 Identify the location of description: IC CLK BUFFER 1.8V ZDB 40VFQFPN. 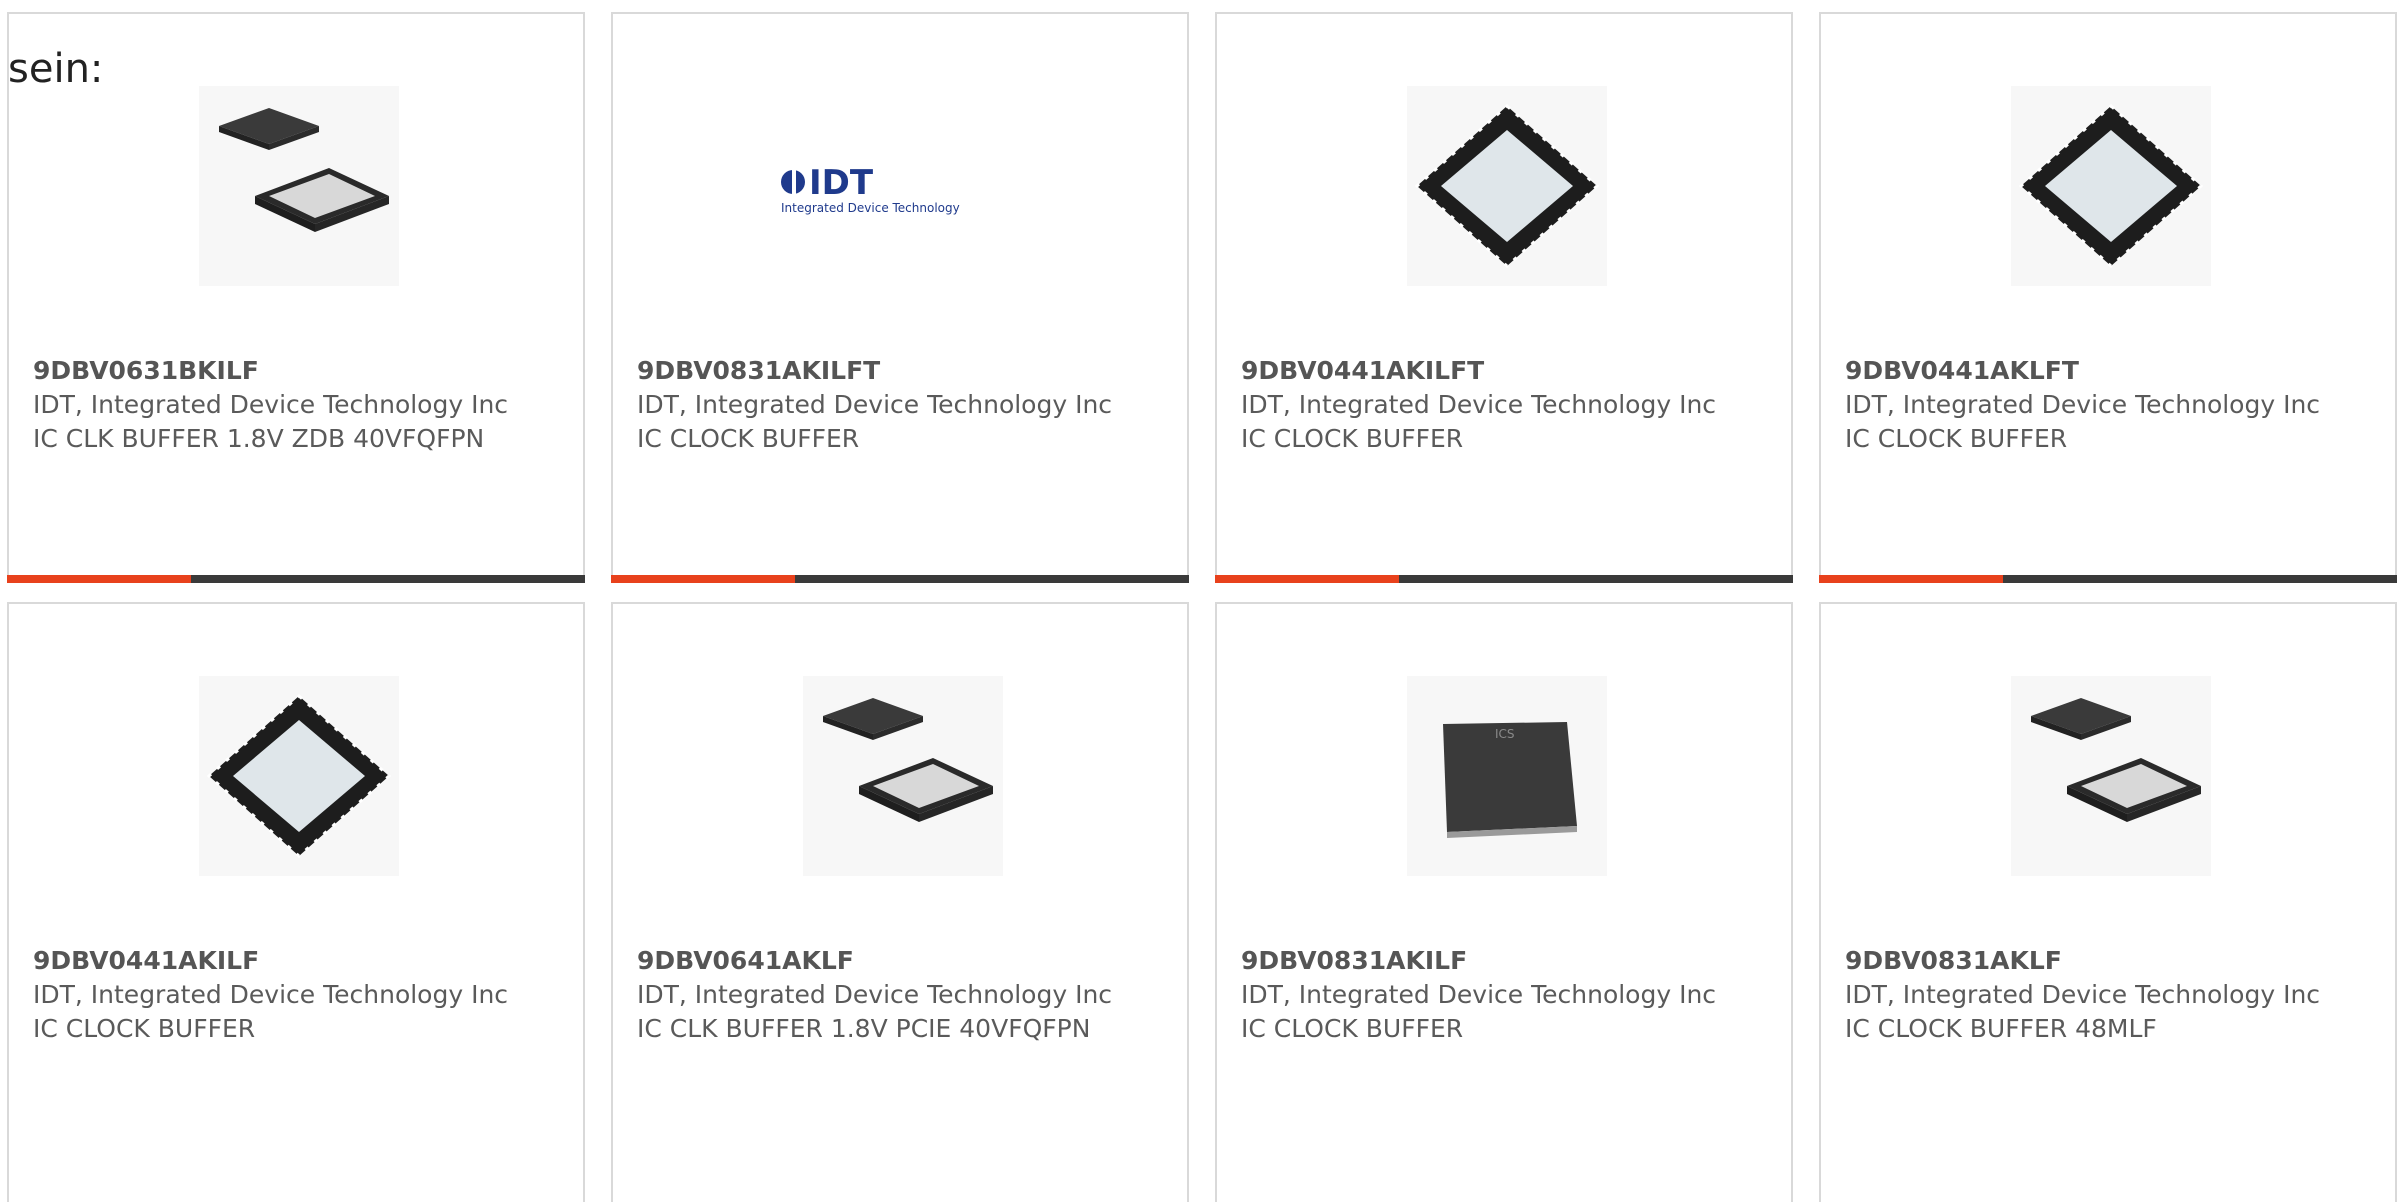
(259, 438).